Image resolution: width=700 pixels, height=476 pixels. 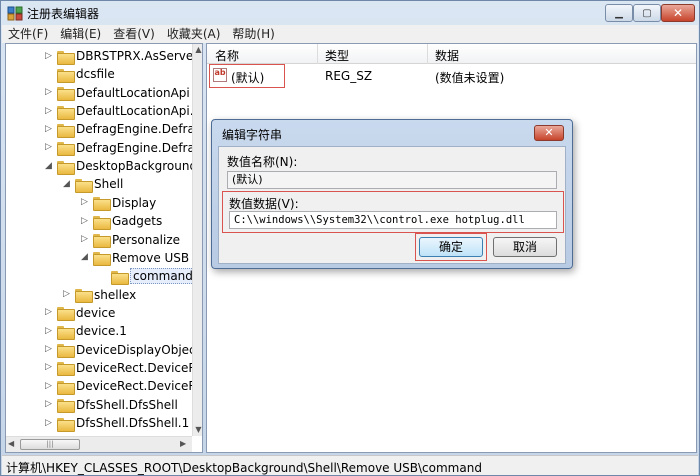 What do you see at coordinates (393, 212) in the screenshot?
I see `highlight-box` at bounding box center [393, 212].